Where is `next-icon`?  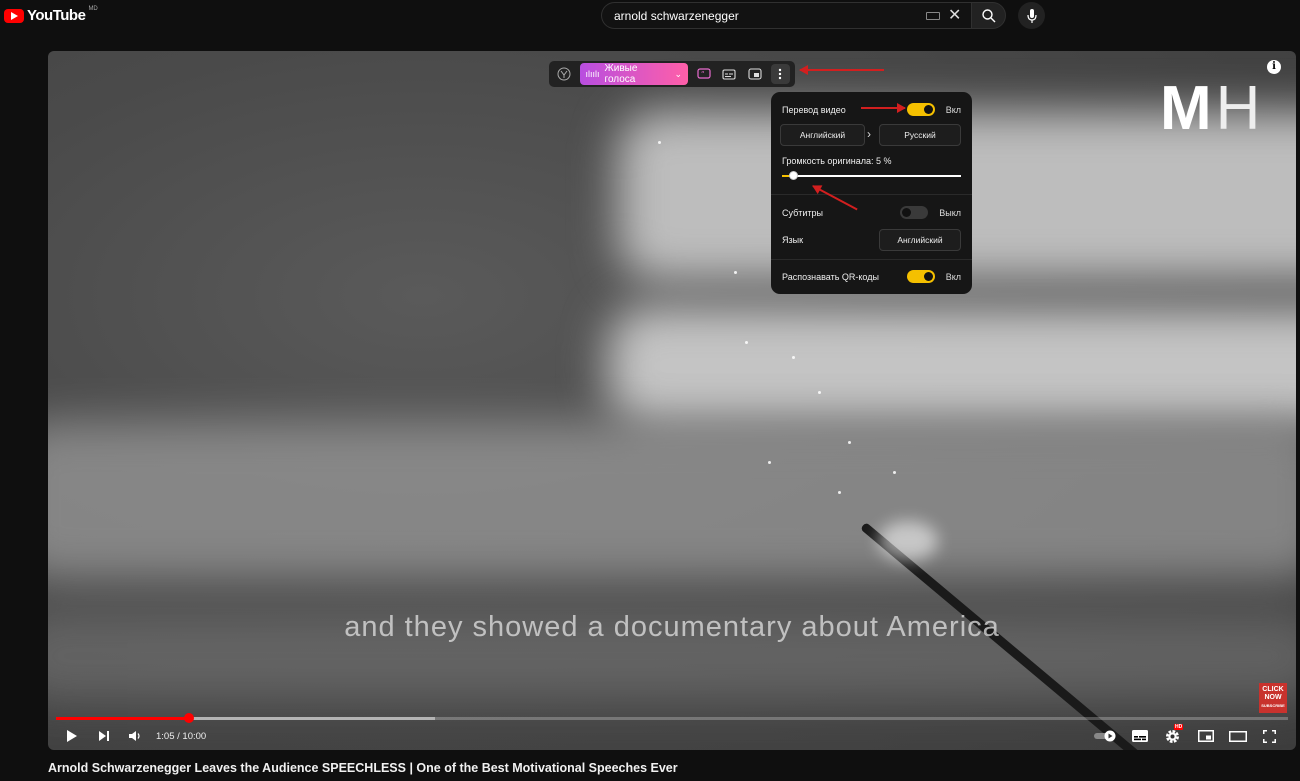 next-icon is located at coordinates (104, 736).